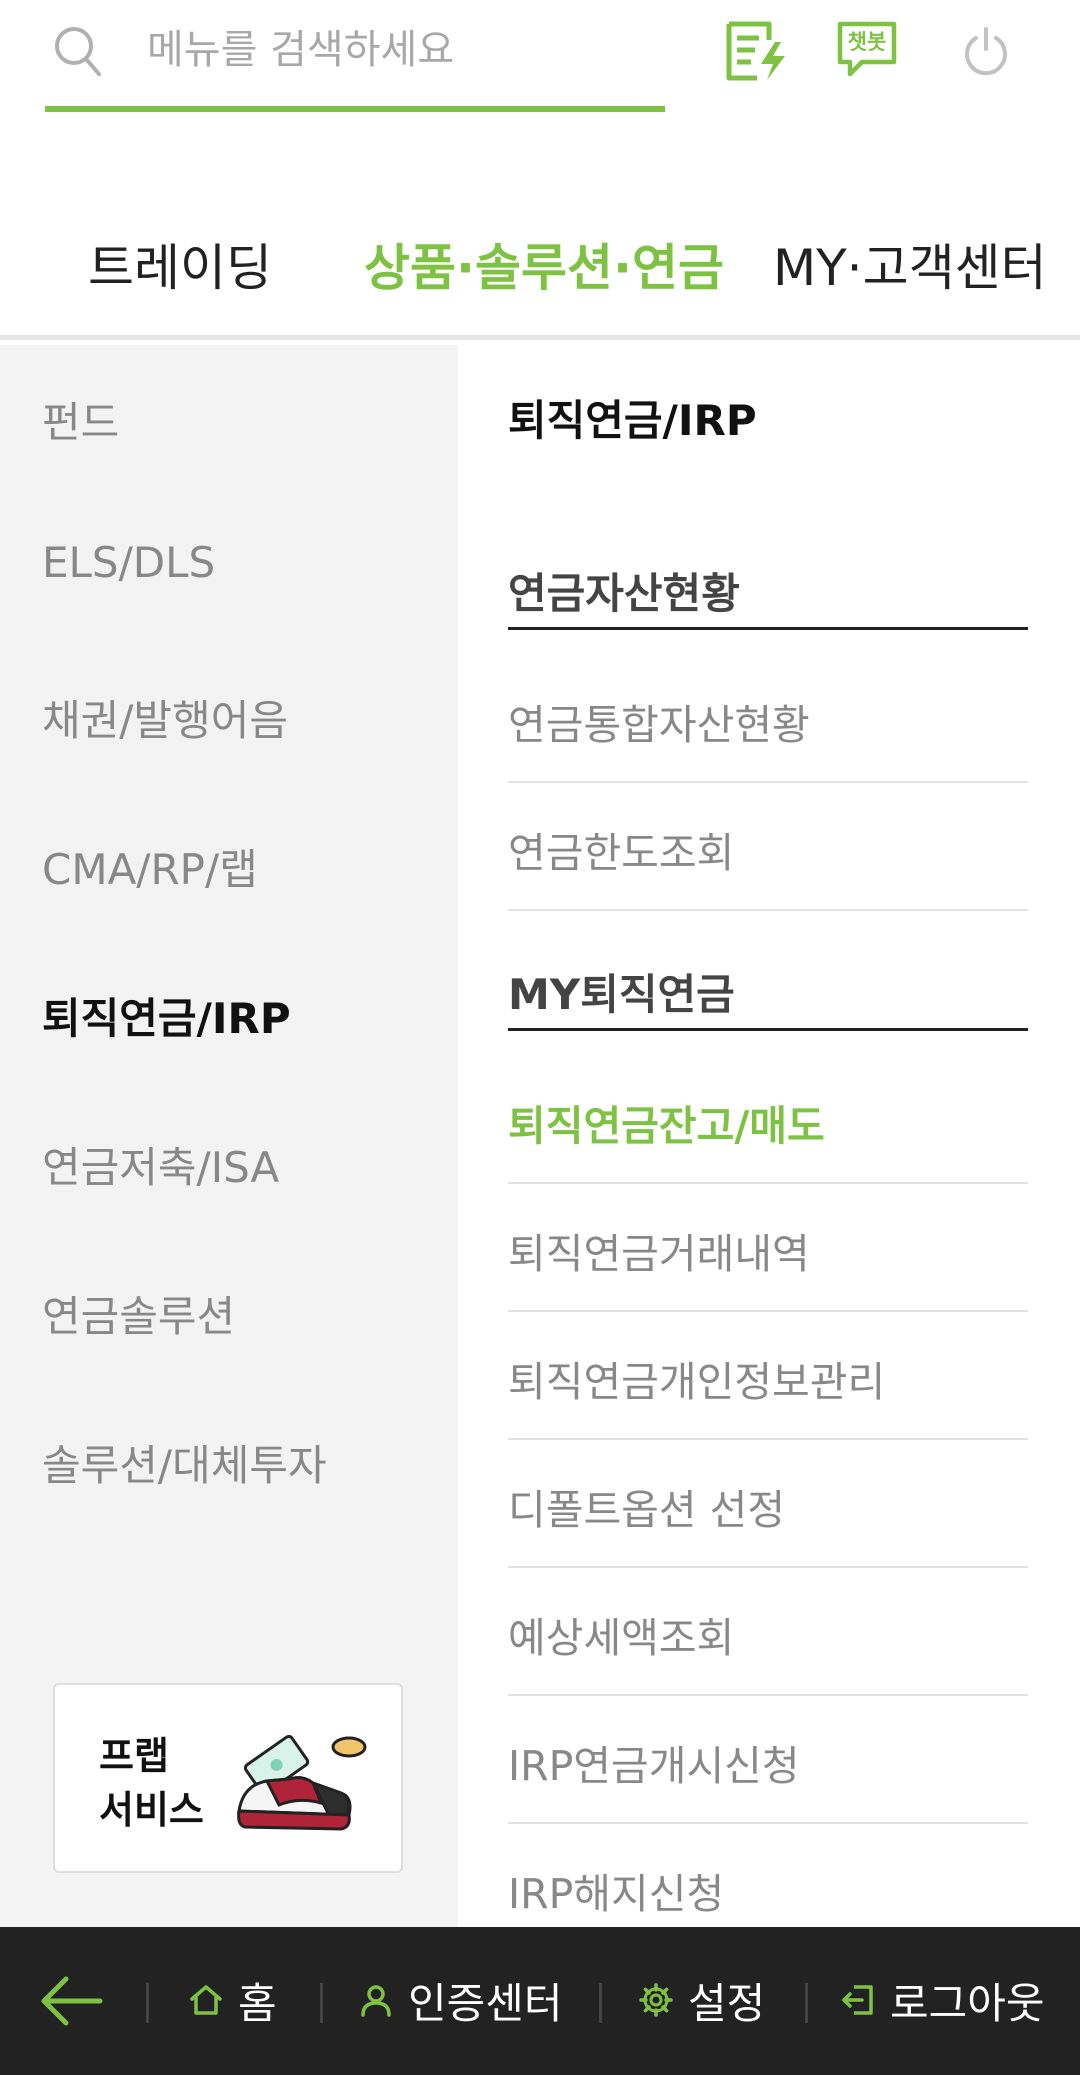  Describe the element at coordinates (128, 562) in the screenshot. I see `left-menu-item-els-dls: ELS/DLS` at that location.